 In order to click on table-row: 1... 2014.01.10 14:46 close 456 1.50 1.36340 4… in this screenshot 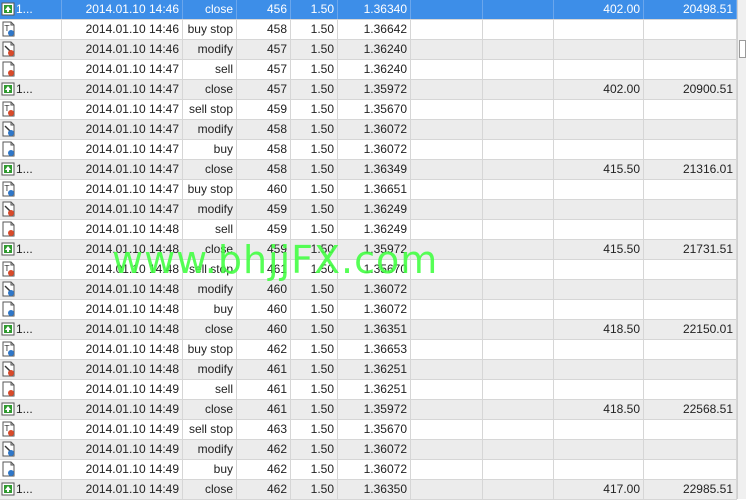, I will do `click(368, 10)`.